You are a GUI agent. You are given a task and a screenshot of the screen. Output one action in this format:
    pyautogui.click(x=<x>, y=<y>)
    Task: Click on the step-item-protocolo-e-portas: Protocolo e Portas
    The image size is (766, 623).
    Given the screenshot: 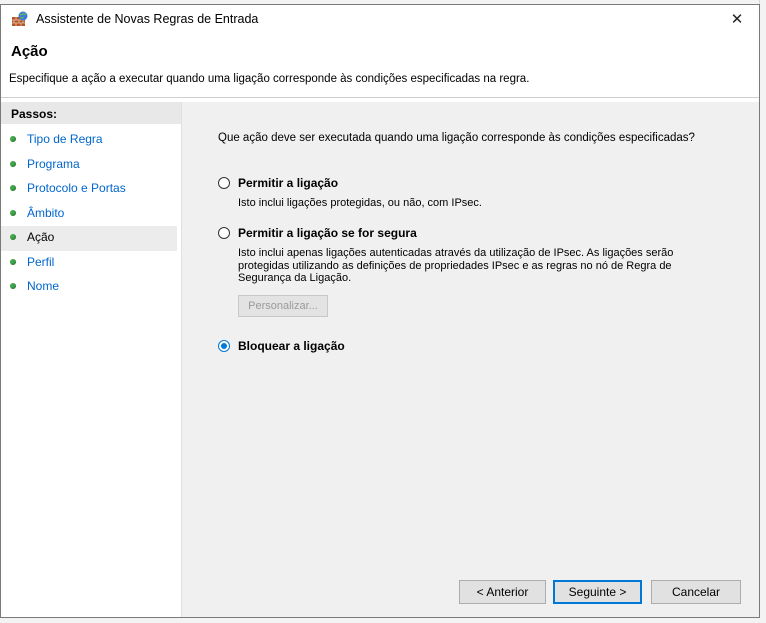 What is the action you would take?
    pyautogui.click(x=91, y=189)
    